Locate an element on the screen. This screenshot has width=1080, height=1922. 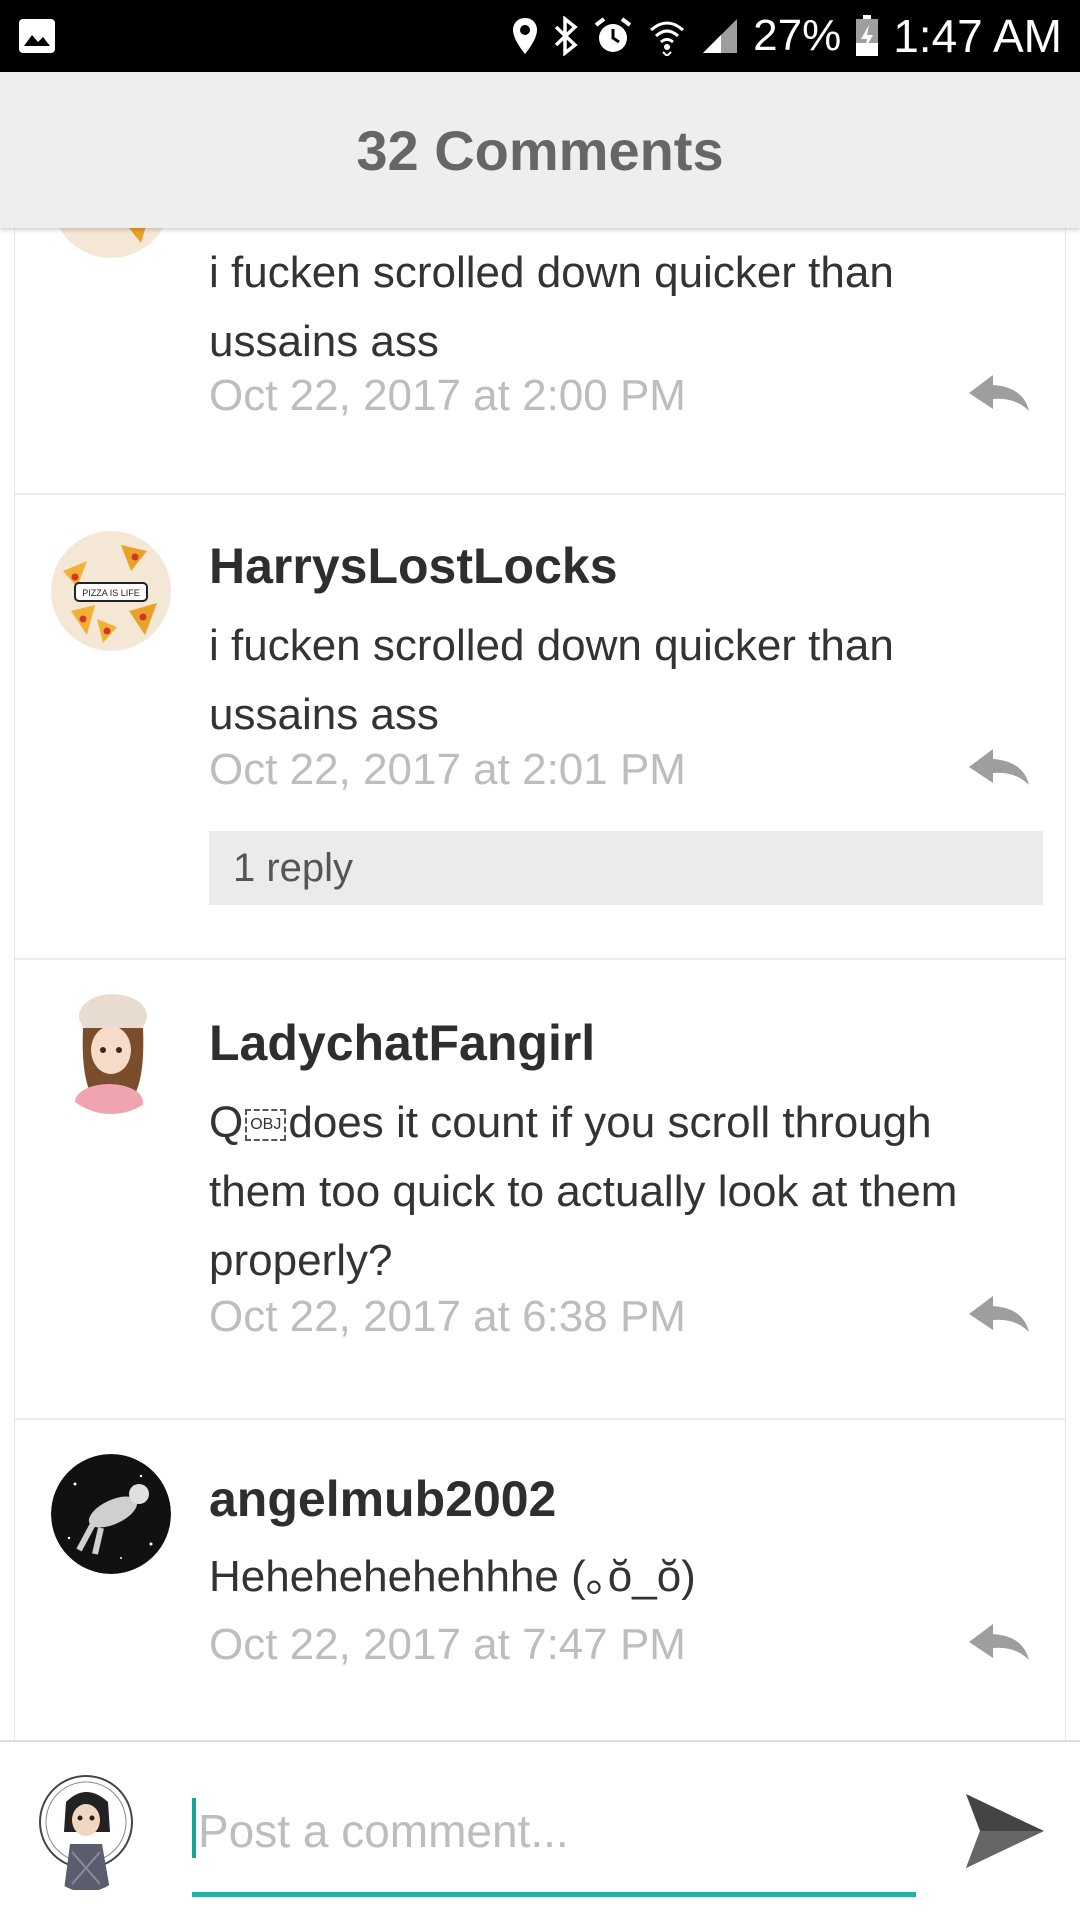
app-header: 32 Comments is located at coordinates (540, 150).